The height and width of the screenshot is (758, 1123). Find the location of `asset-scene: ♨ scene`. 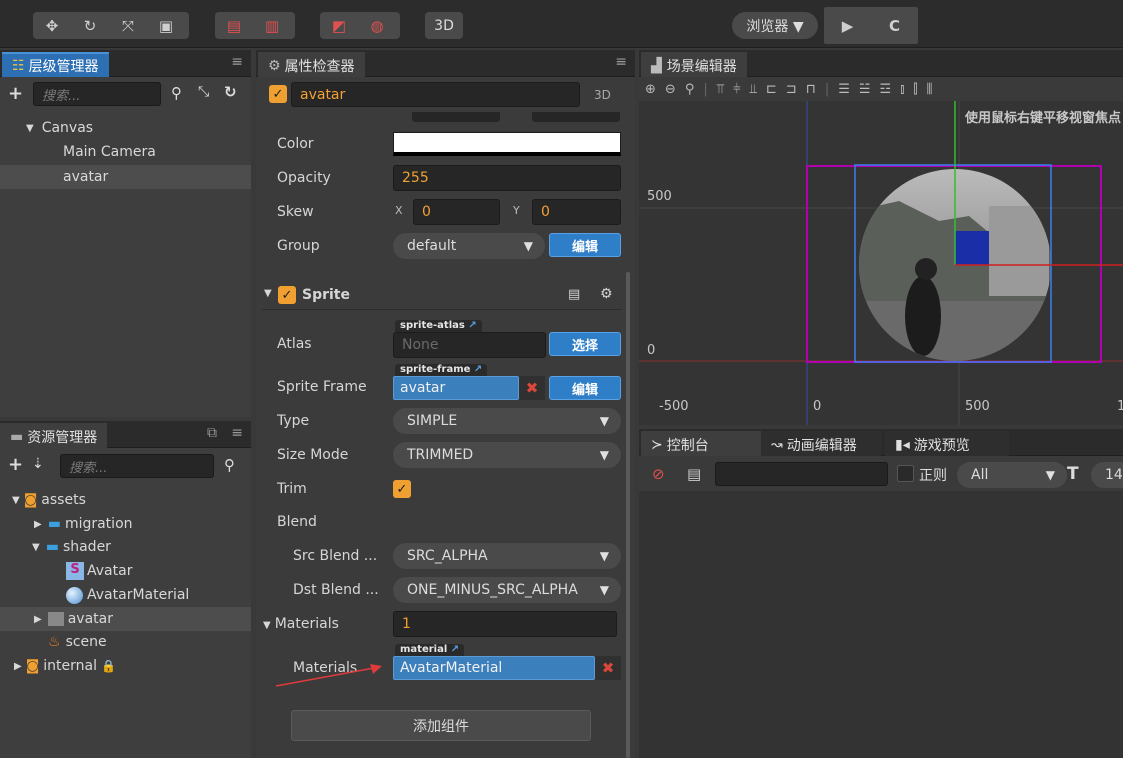

asset-scene: ♨ scene is located at coordinates (125, 642).